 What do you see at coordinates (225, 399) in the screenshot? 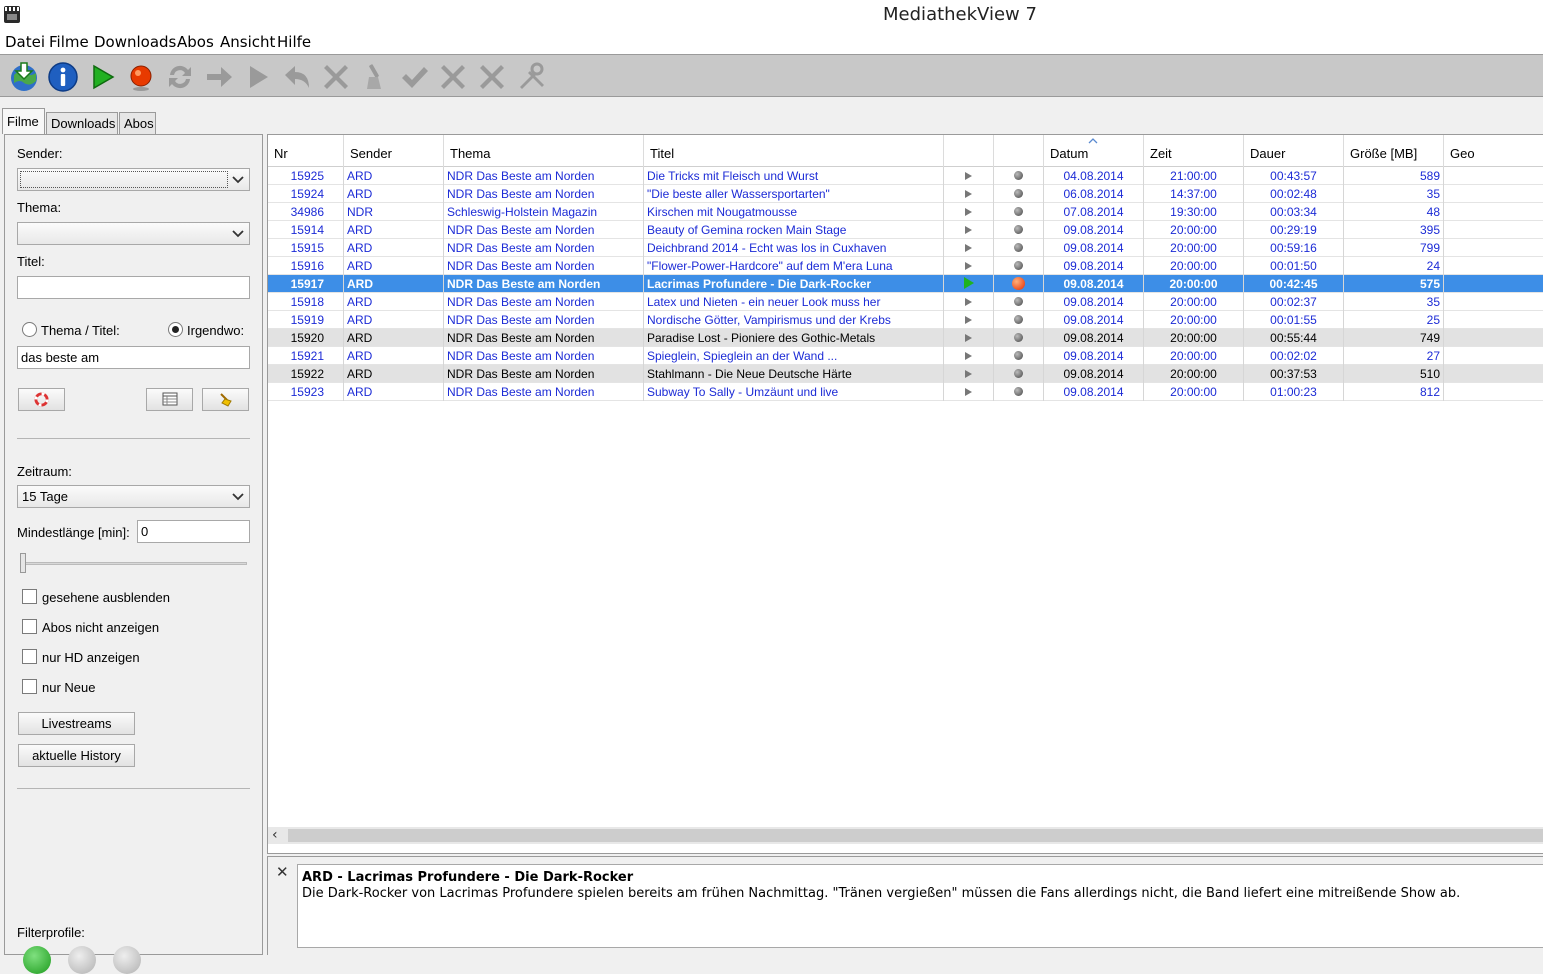
I see `clear-filter-button` at bounding box center [225, 399].